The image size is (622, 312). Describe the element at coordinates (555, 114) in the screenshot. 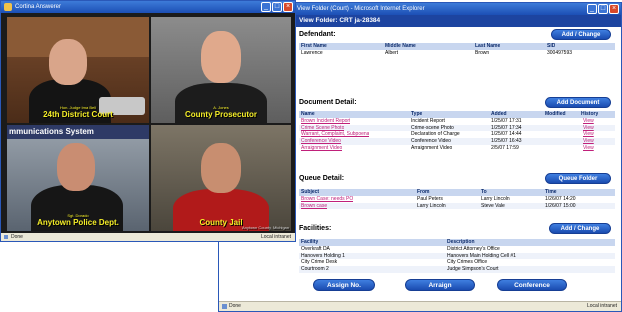

I see `col-modified: Modified` at that location.